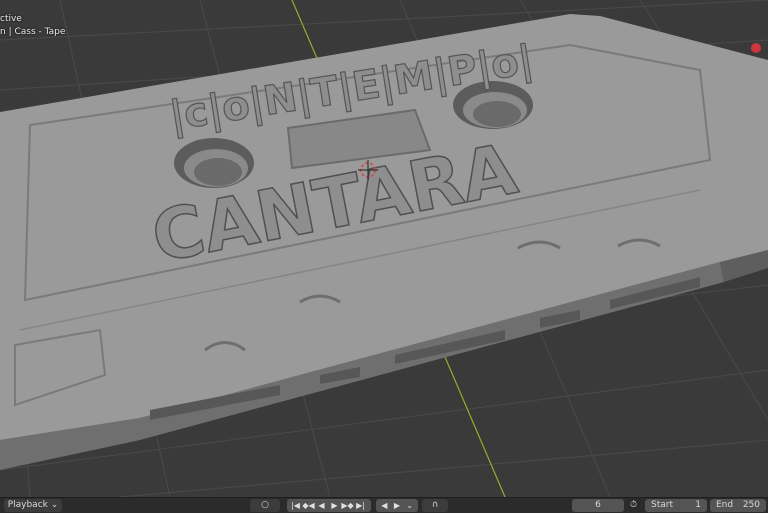  Describe the element at coordinates (598, 505) in the screenshot. I see `current-frame-field: 6` at that location.